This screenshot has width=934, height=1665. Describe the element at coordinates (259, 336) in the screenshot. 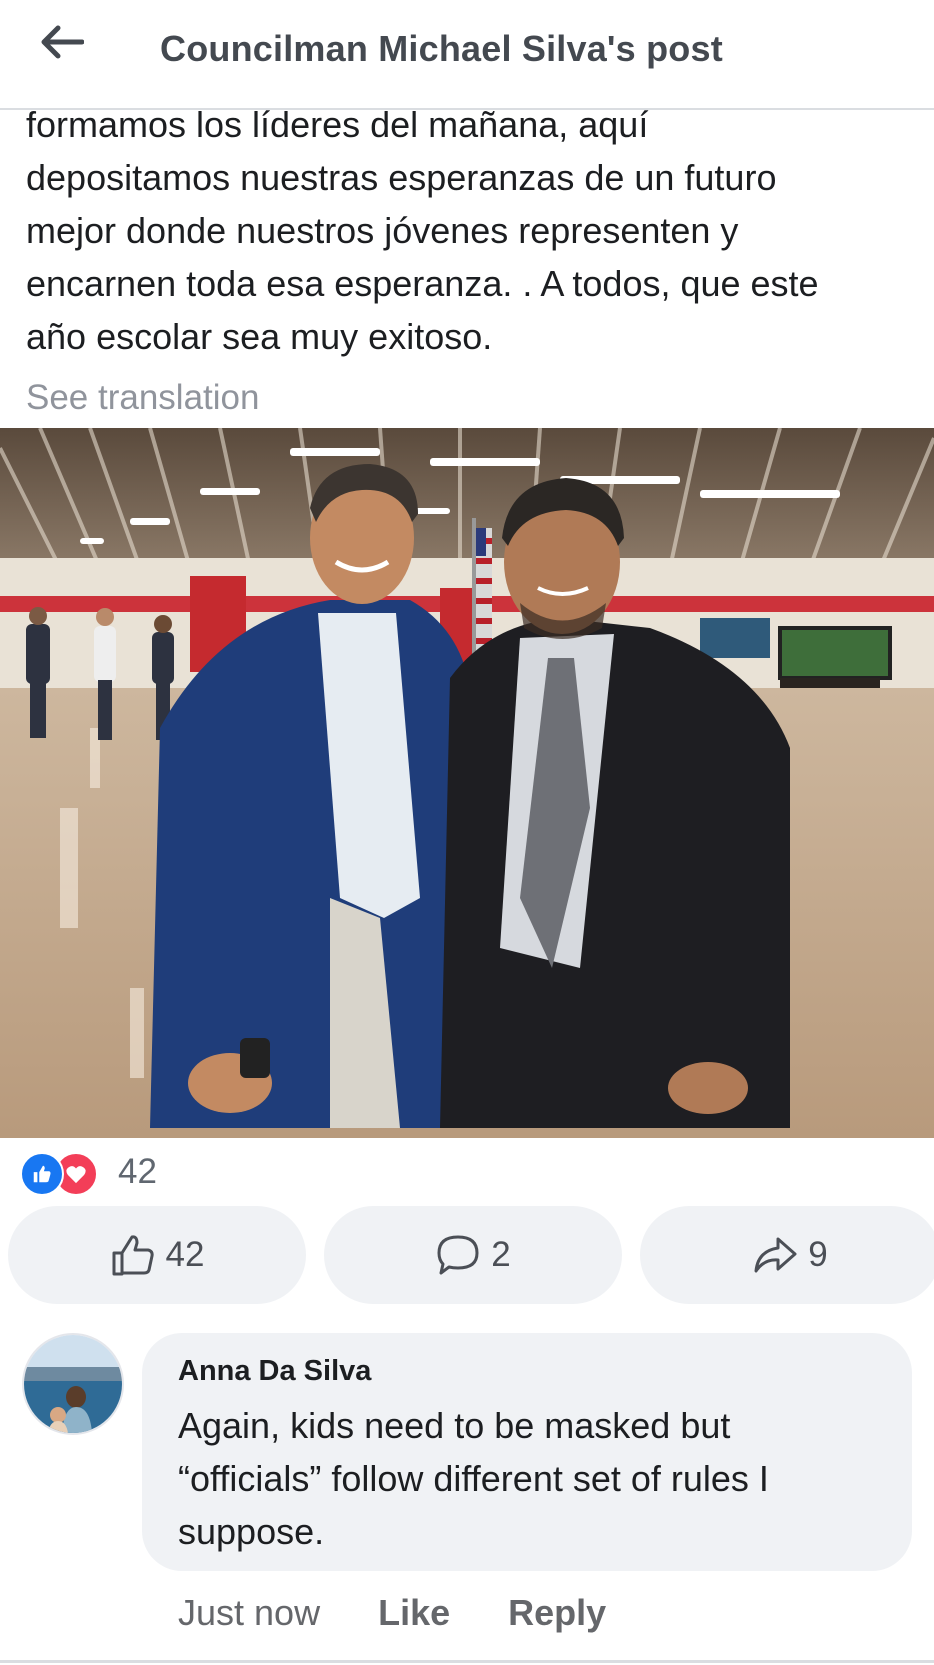

I see `post-text-line: año escolar sea muy exitoso.` at that location.